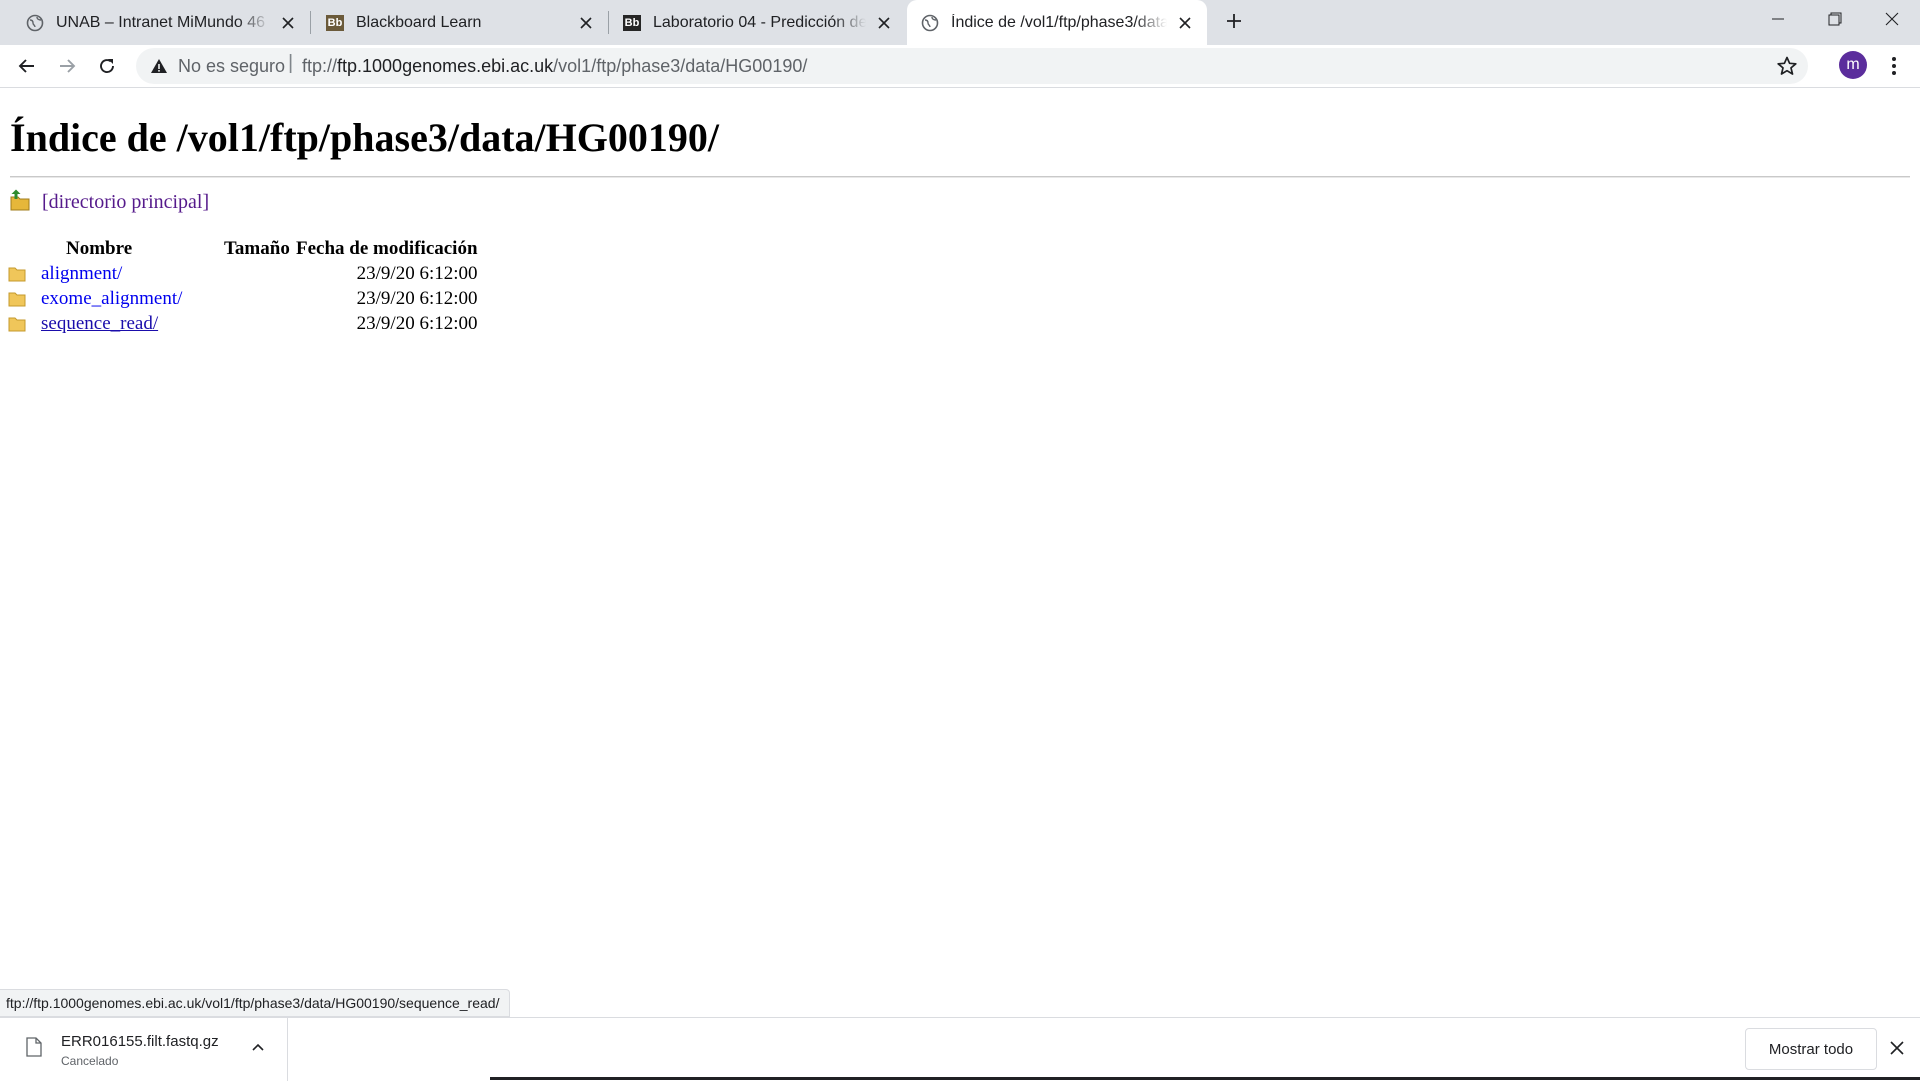  I want to click on more-menu-icon, so click(1894, 66).